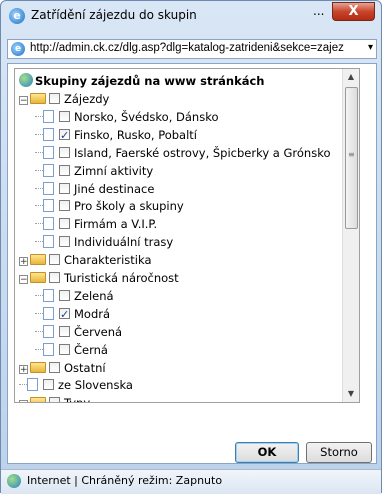  I want to click on tree-item-label: Jiné destinace, so click(114, 188).